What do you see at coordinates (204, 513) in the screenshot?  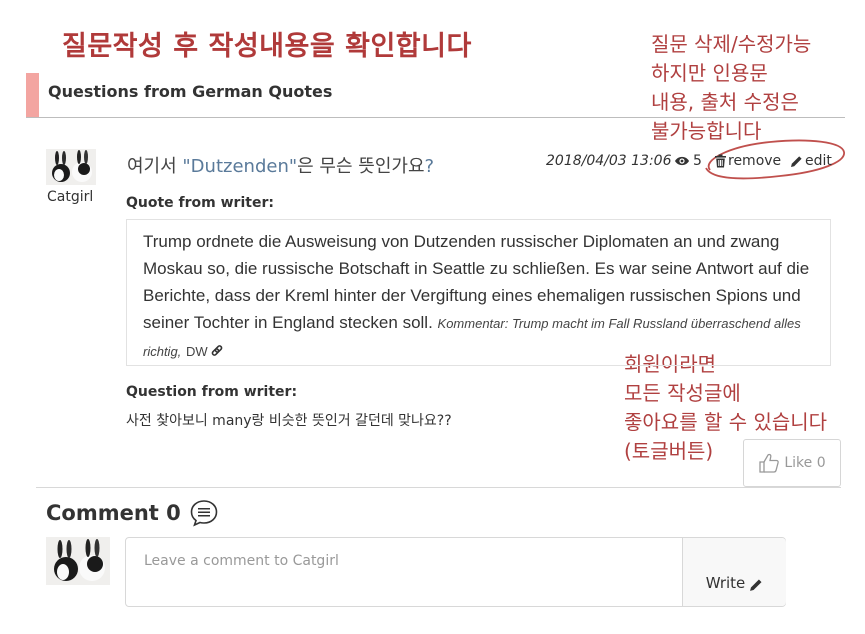 I see `speech-bubble-icon` at bounding box center [204, 513].